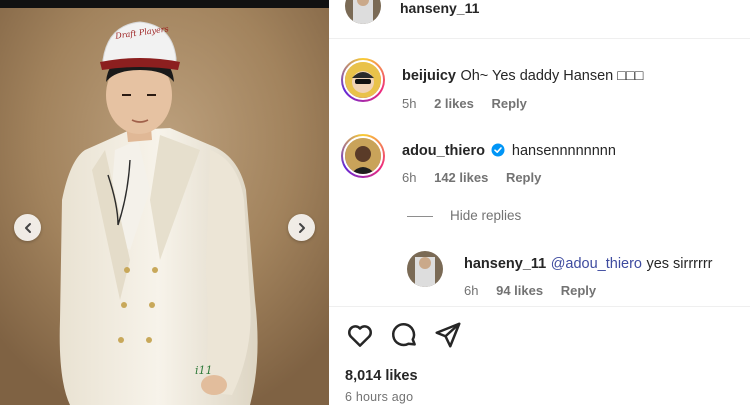 The width and height of the screenshot is (750, 405). What do you see at coordinates (404, 335) in the screenshot?
I see `comment-icon` at bounding box center [404, 335].